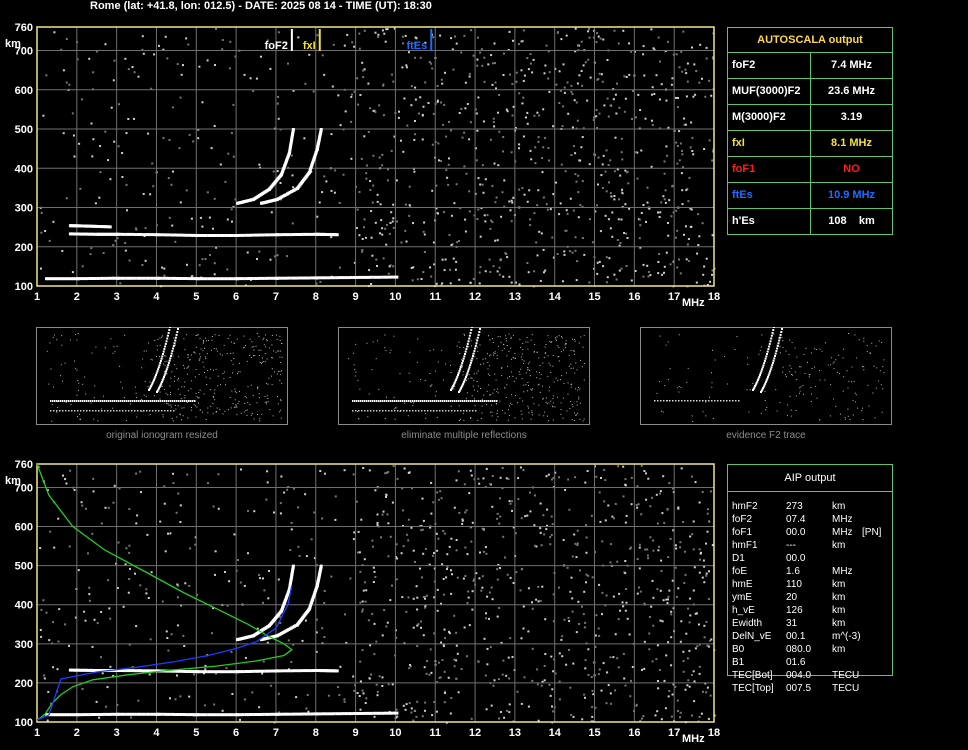  Describe the element at coordinates (162, 435) in the screenshot. I see `thumbnail-caption: original ionogram resized` at that location.